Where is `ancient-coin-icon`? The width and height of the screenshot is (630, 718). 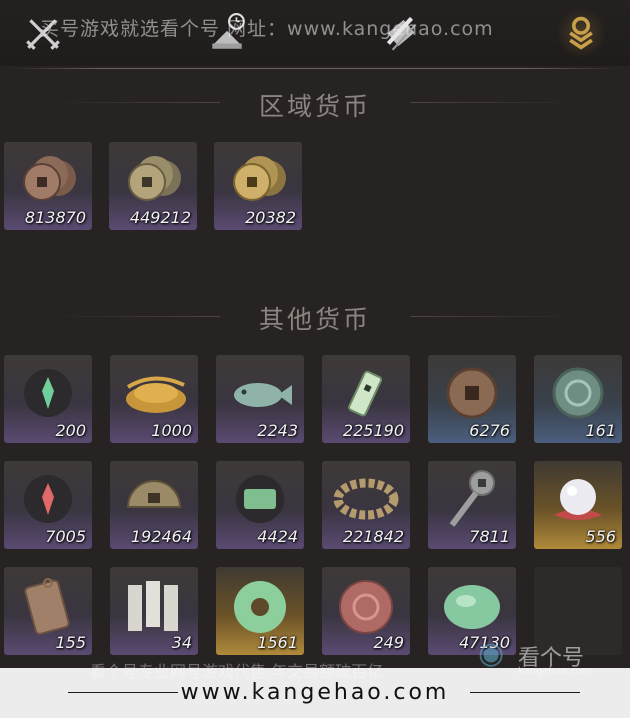 ancient-coin-icon is located at coordinates (472, 393).